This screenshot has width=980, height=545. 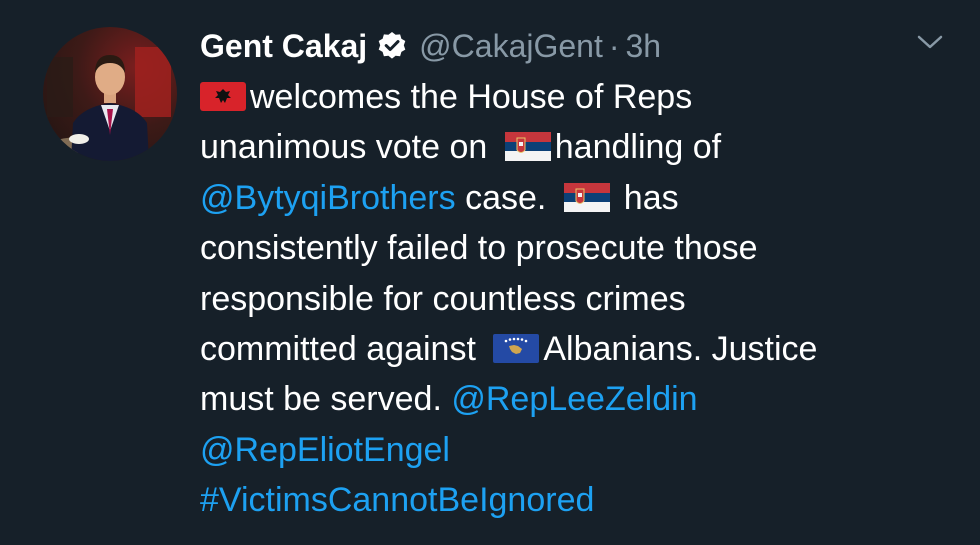 I want to click on tweet-header: Gent Cakaj @CakajGent · 3h, so click(x=570, y=46).